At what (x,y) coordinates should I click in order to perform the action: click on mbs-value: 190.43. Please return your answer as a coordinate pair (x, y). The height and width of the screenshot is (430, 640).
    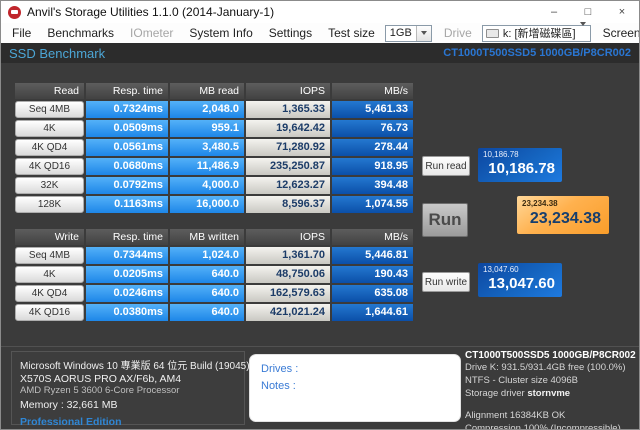
    Looking at the image, I should click on (372, 274).